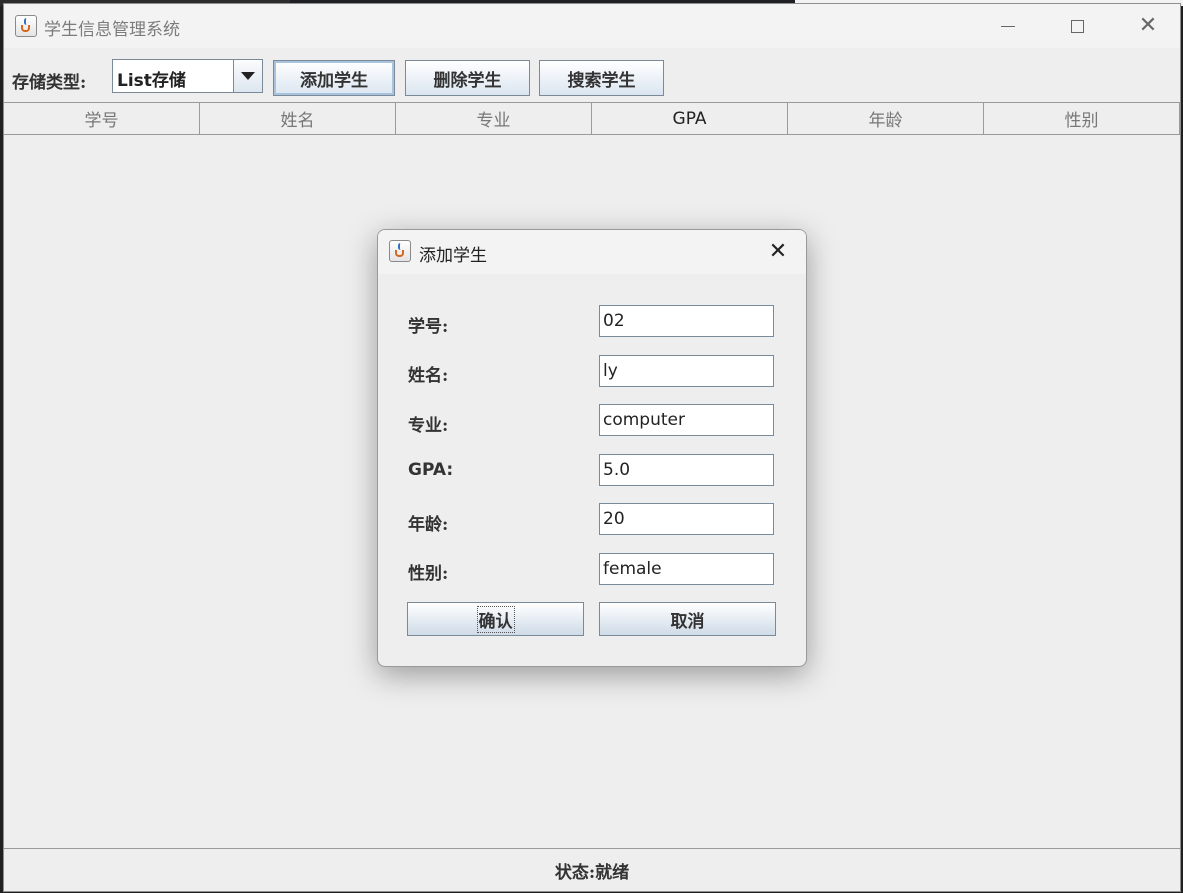 This screenshot has width=1183, height=893. I want to click on gpa-label: GPA:, so click(431, 470).